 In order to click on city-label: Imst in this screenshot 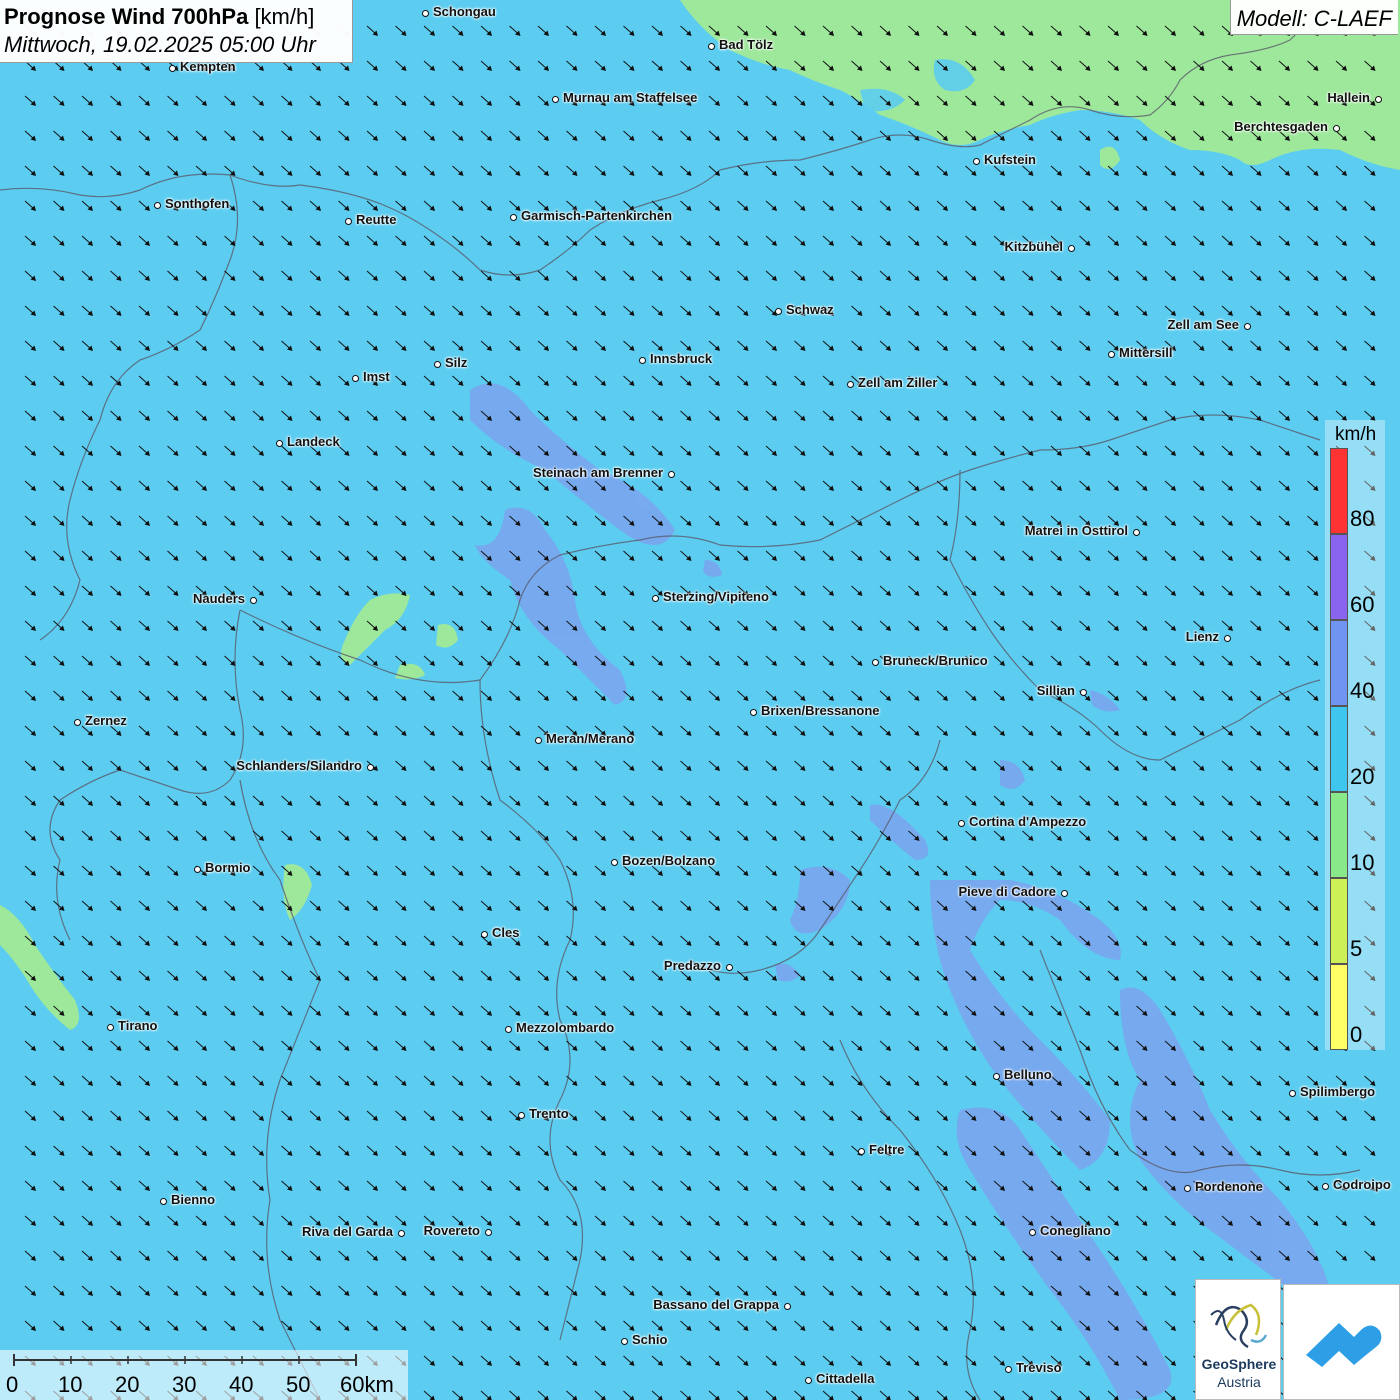, I will do `click(376, 377)`.